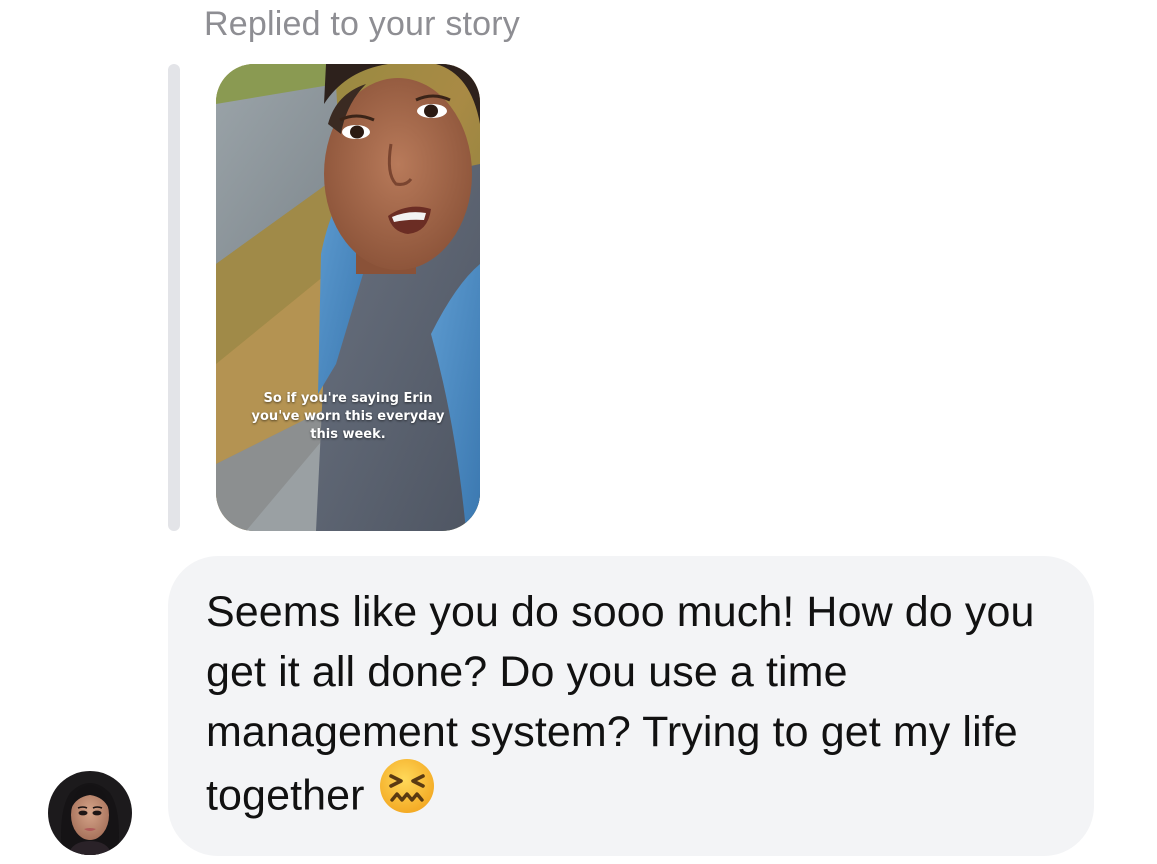  I want to click on reply-context-label: Replied to your story, so click(362, 24).